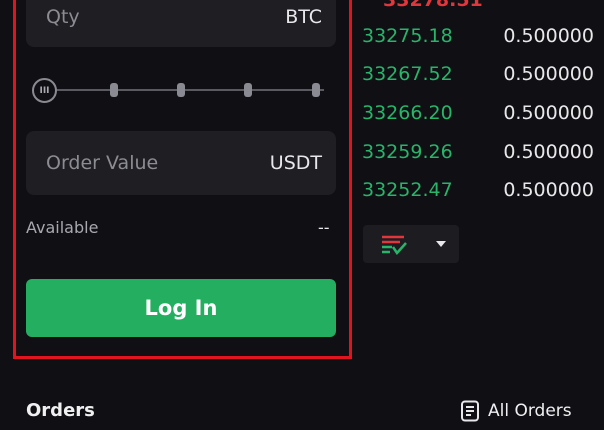 This screenshot has width=604, height=430. What do you see at coordinates (411, 244) in the screenshot?
I see `depth-view-dropdown` at bounding box center [411, 244].